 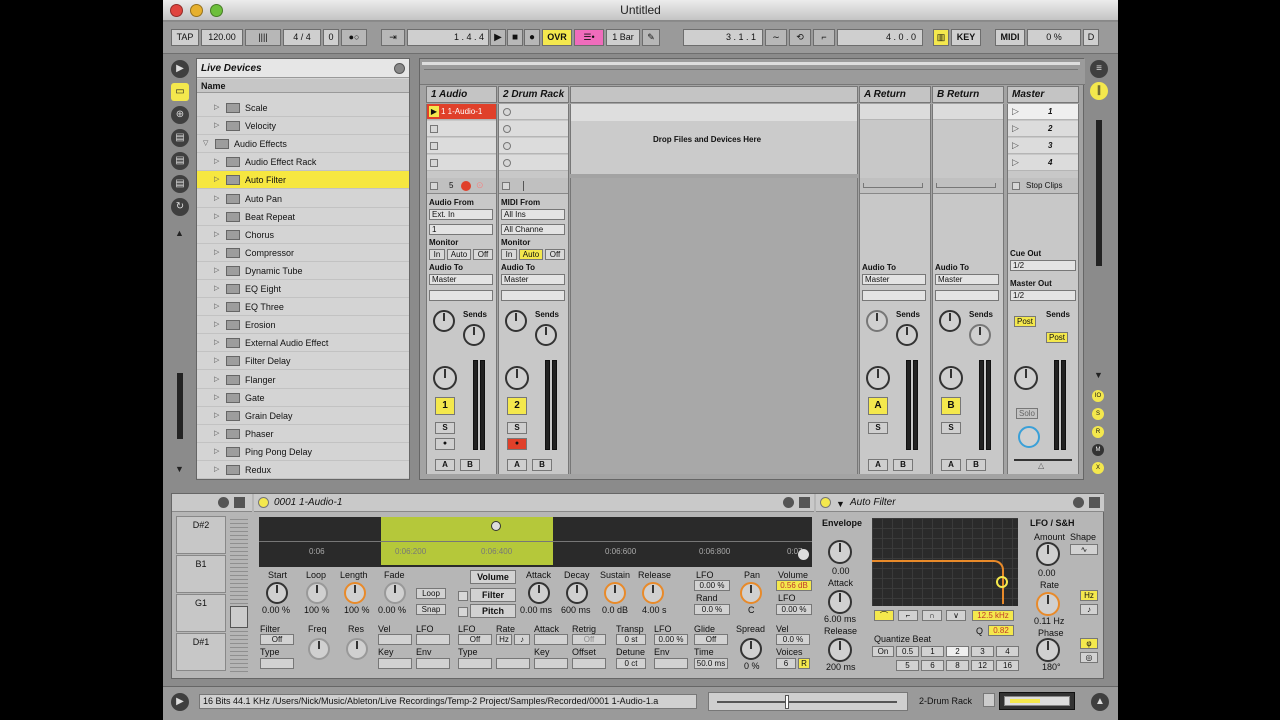 What do you see at coordinates (776, 37) in the screenshot?
I see `punch-in-icon: ∼` at bounding box center [776, 37].